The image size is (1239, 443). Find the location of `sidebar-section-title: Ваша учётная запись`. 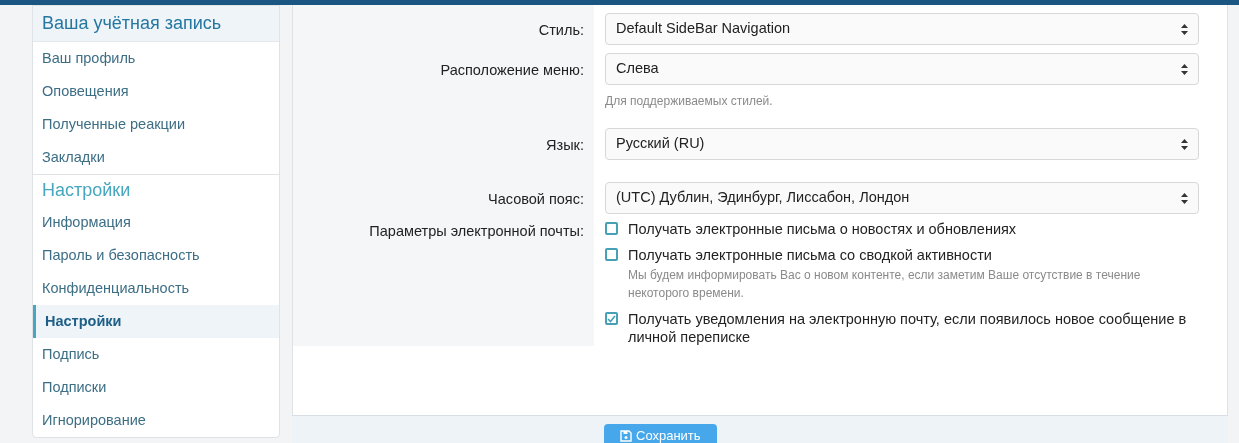

sidebar-section-title: Ваша учётная запись is located at coordinates (156, 24).